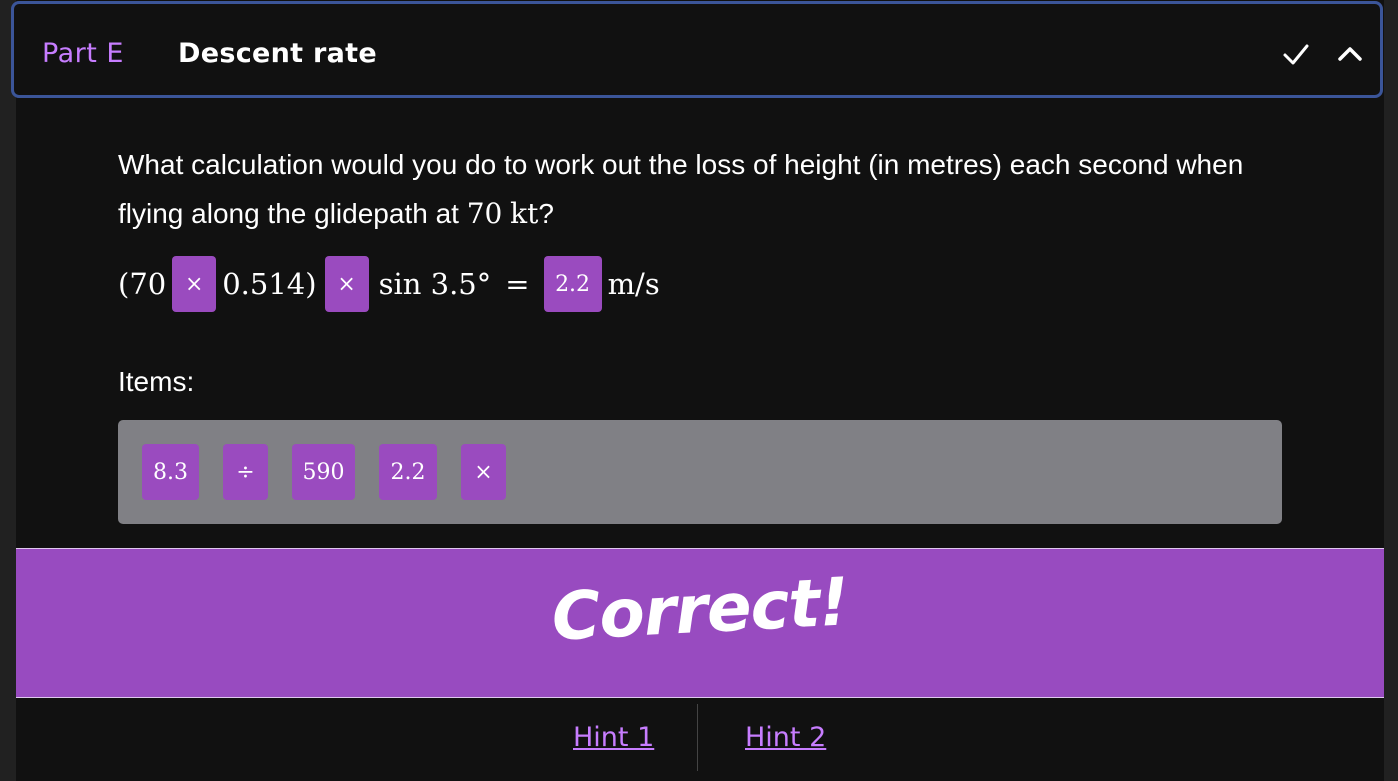 The image size is (1398, 781). I want to click on answer-slot-3: 2.2, so click(572, 284).